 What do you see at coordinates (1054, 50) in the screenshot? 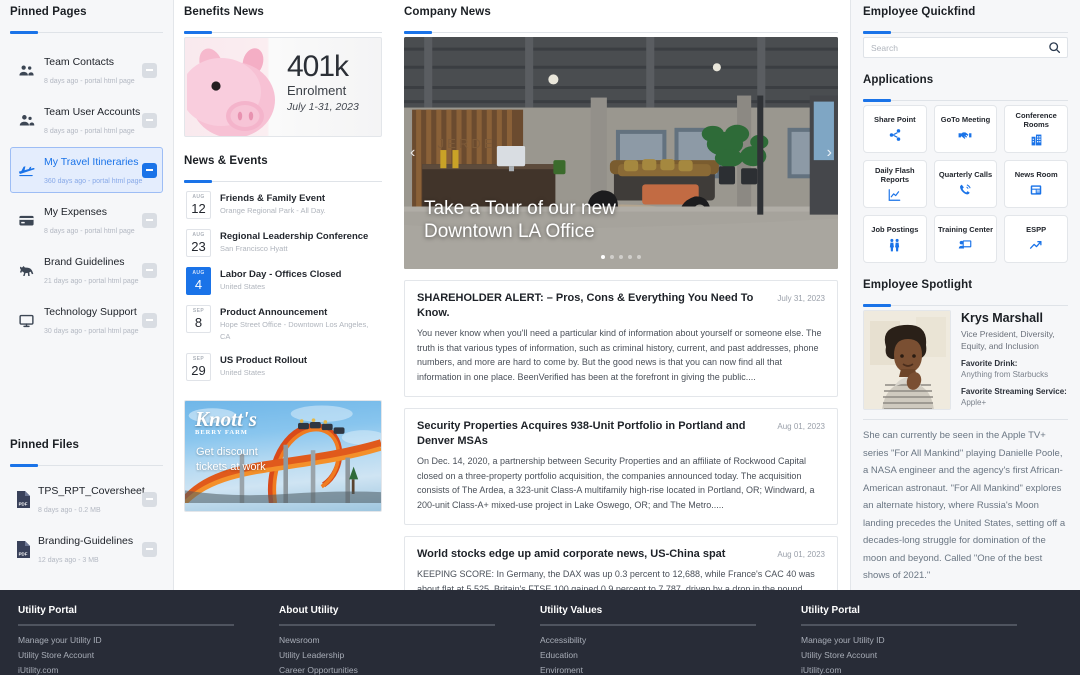
I see `search-icon` at bounding box center [1054, 50].